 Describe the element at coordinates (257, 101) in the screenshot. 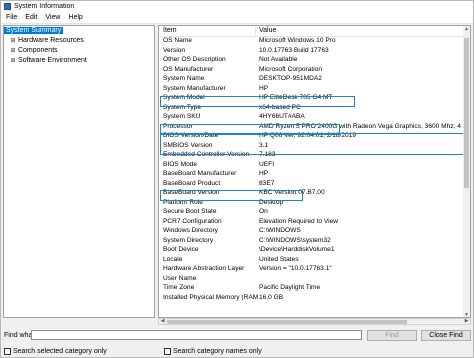

I see `highlight-system-model` at that location.